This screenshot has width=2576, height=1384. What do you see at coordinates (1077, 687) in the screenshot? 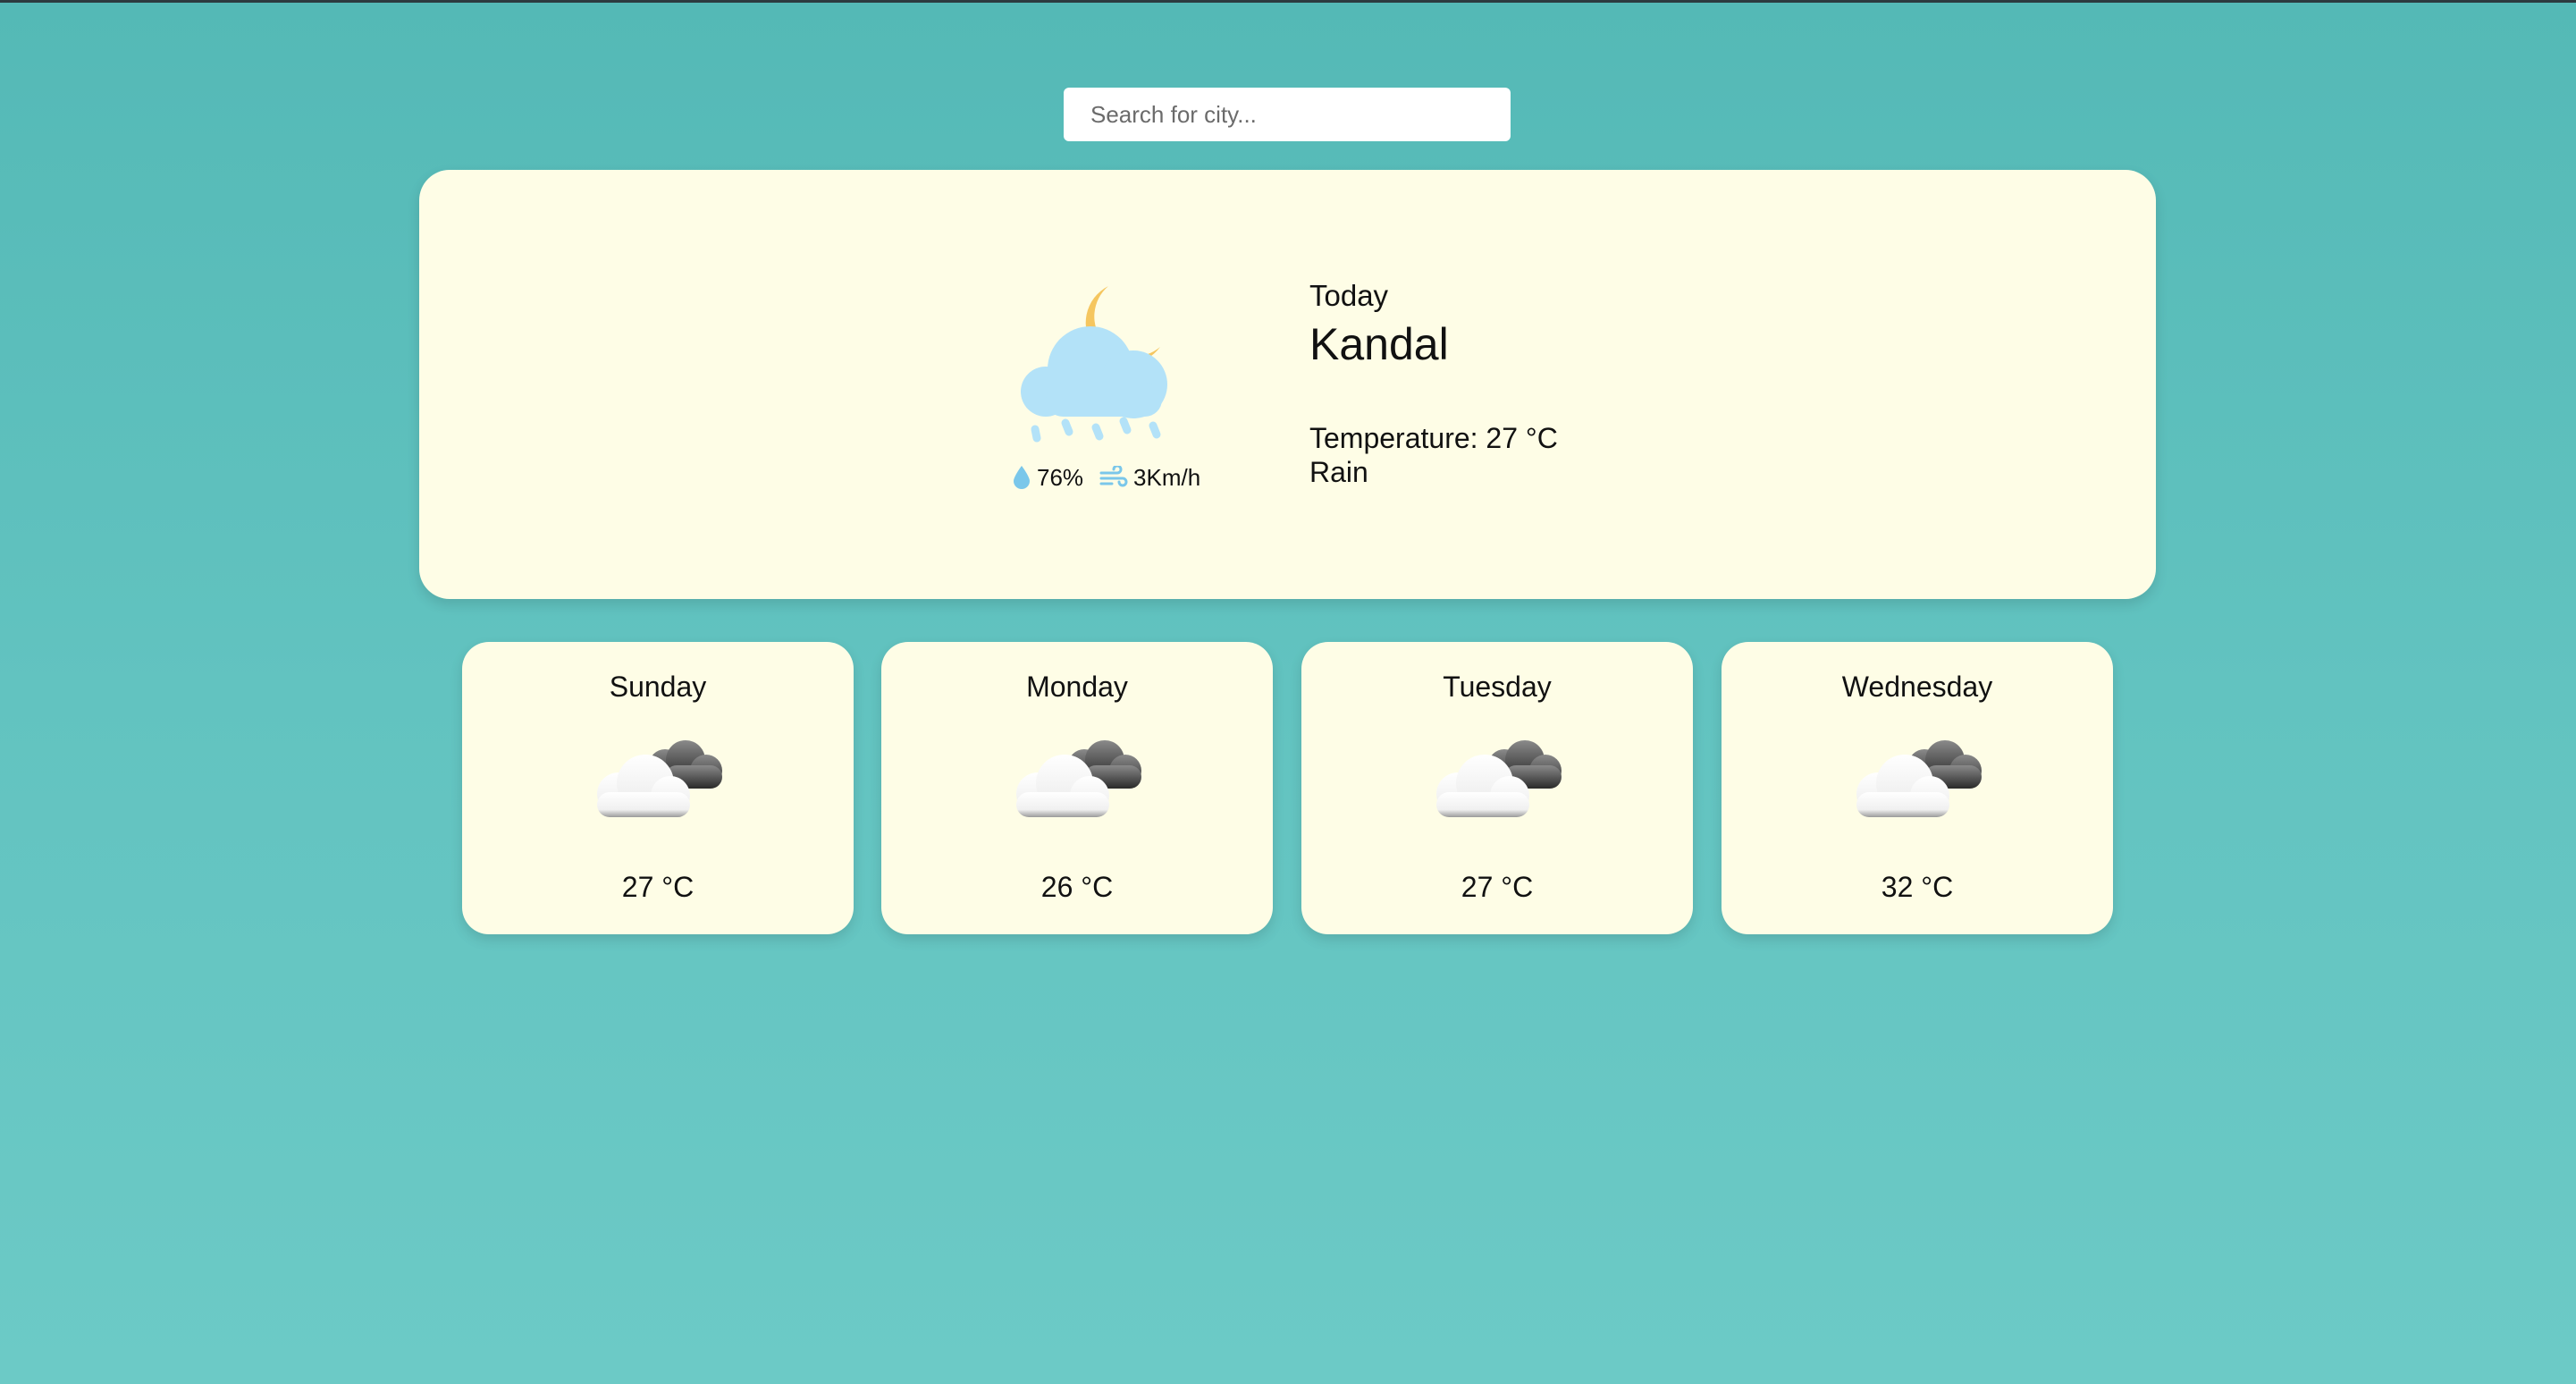
I see `forecast-day: Monday` at bounding box center [1077, 687].